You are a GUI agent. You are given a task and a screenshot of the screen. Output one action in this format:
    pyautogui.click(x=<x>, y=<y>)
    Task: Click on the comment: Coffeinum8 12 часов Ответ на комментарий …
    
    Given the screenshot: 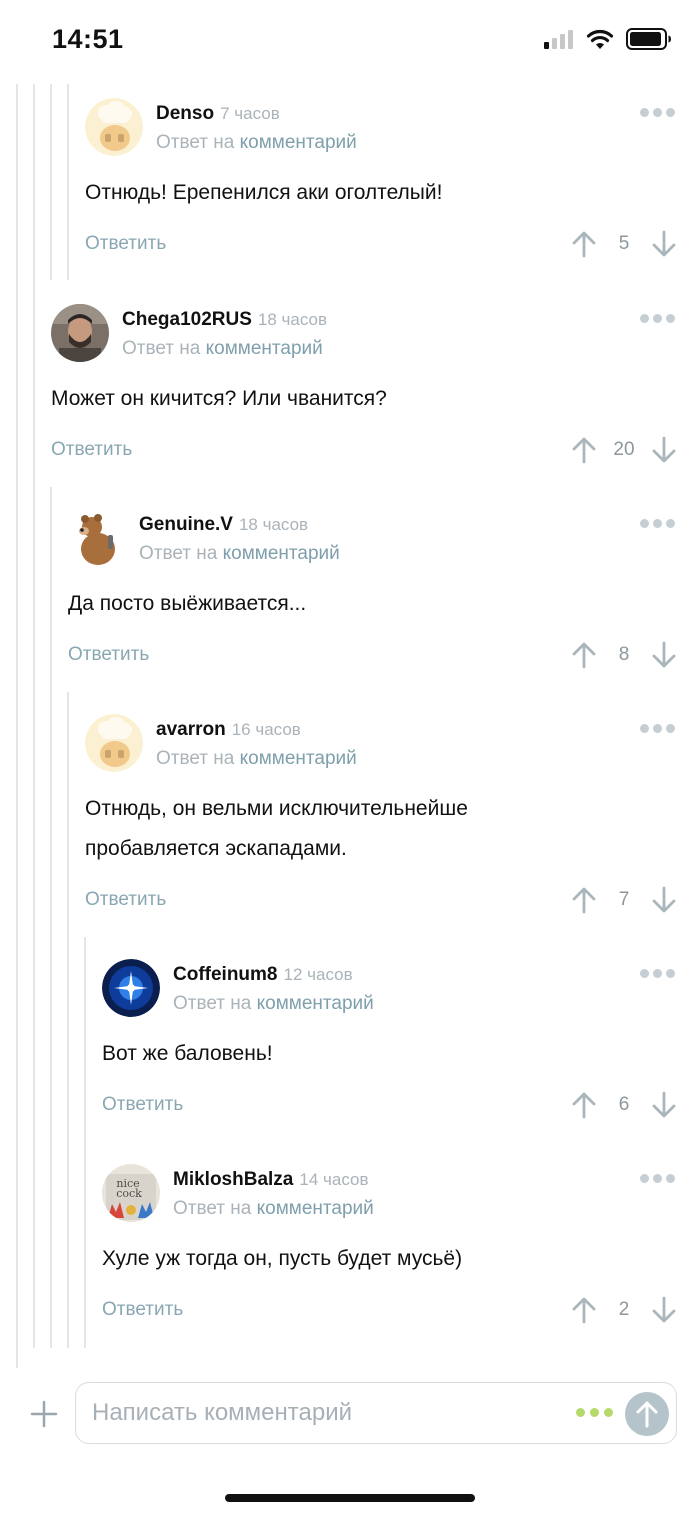 What is the action you would take?
    pyautogui.click(x=391, y=1044)
    